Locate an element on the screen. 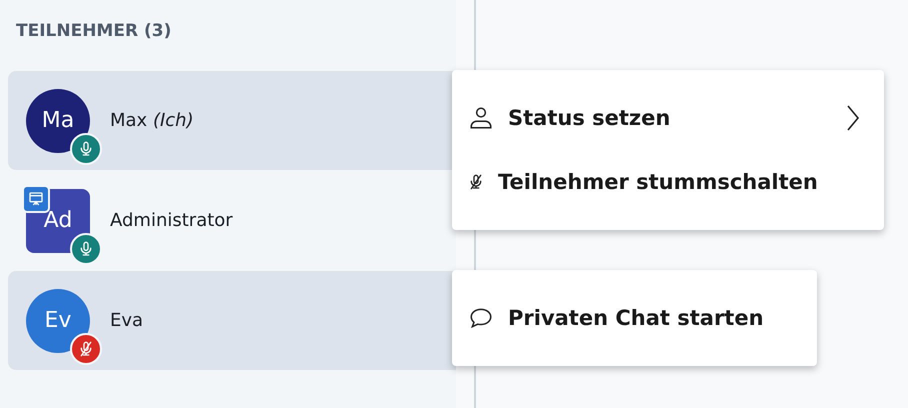 The width and height of the screenshot is (908, 408). avatar: Ev is located at coordinates (58, 320).